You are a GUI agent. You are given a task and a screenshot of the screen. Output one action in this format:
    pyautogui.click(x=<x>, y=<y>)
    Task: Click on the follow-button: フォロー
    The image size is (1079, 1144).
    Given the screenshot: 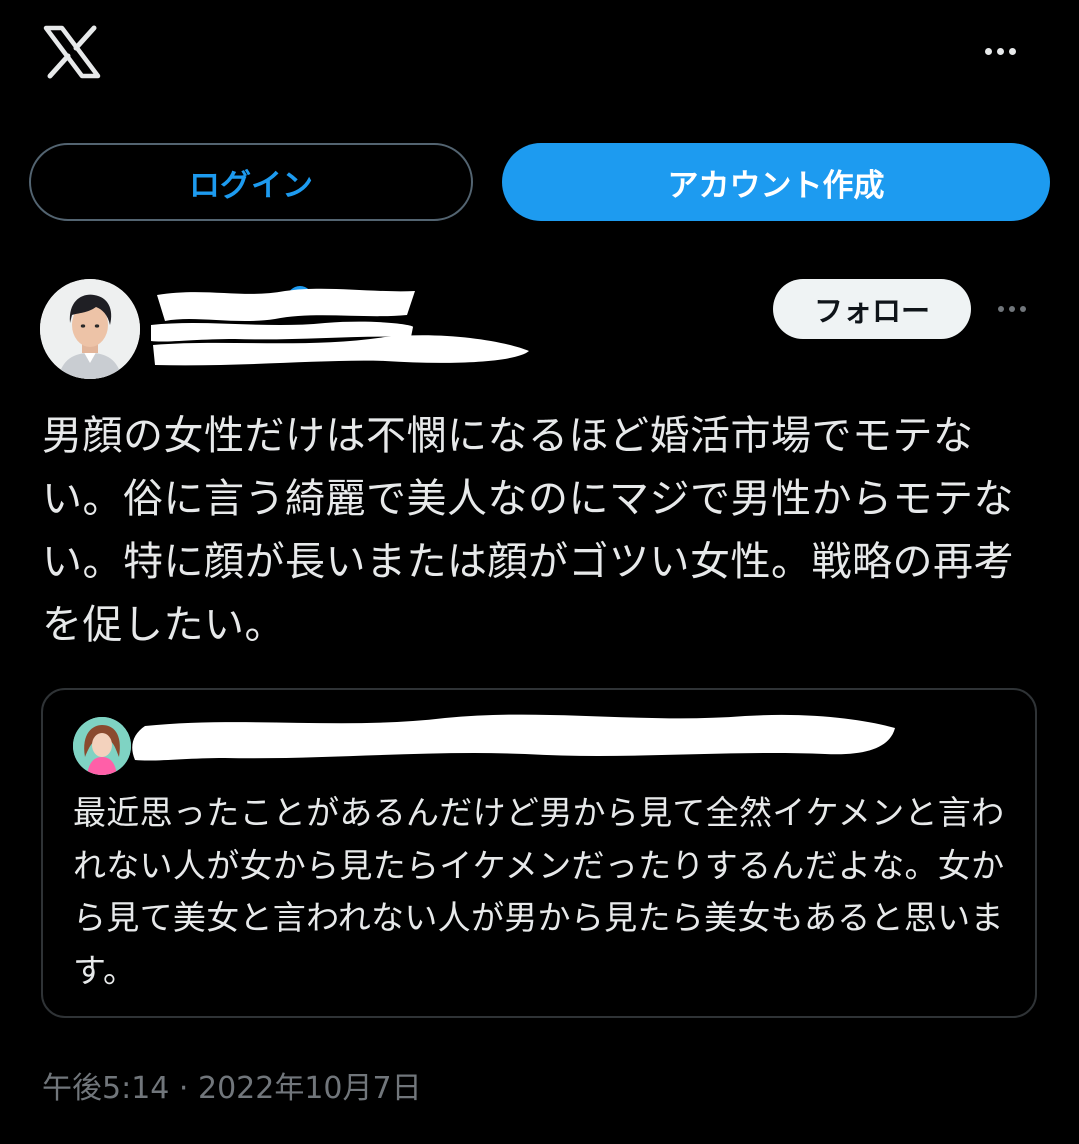 What is the action you would take?
    pyautogui.click(x=872, y=309)
    